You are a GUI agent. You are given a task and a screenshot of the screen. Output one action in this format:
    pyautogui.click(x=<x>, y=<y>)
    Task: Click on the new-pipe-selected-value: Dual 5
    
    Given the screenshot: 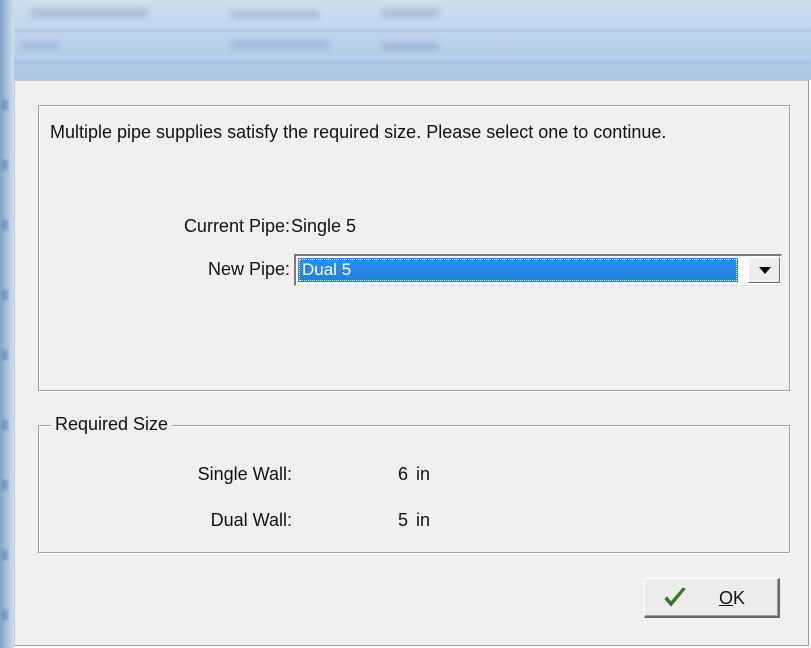 What is the action you would take?
    pyautogui.click(x=518, y=270)
    